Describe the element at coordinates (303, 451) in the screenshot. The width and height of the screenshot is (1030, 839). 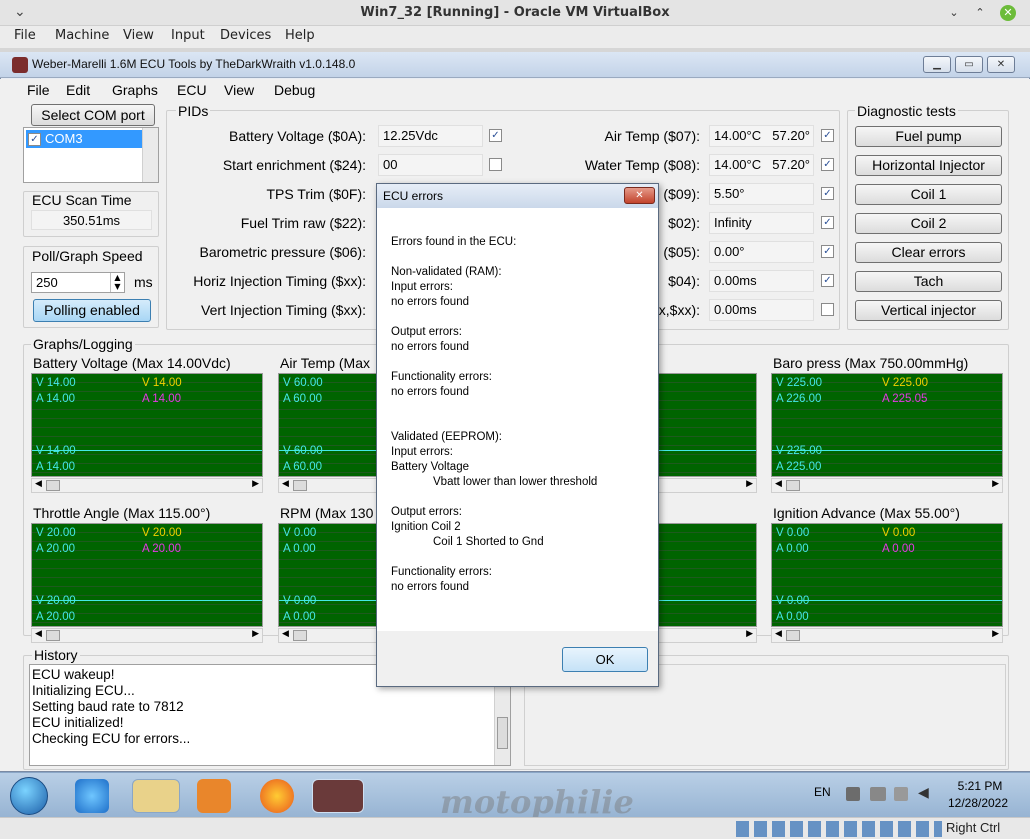
I see `graph-value-v-current: V 60.00` at that location.